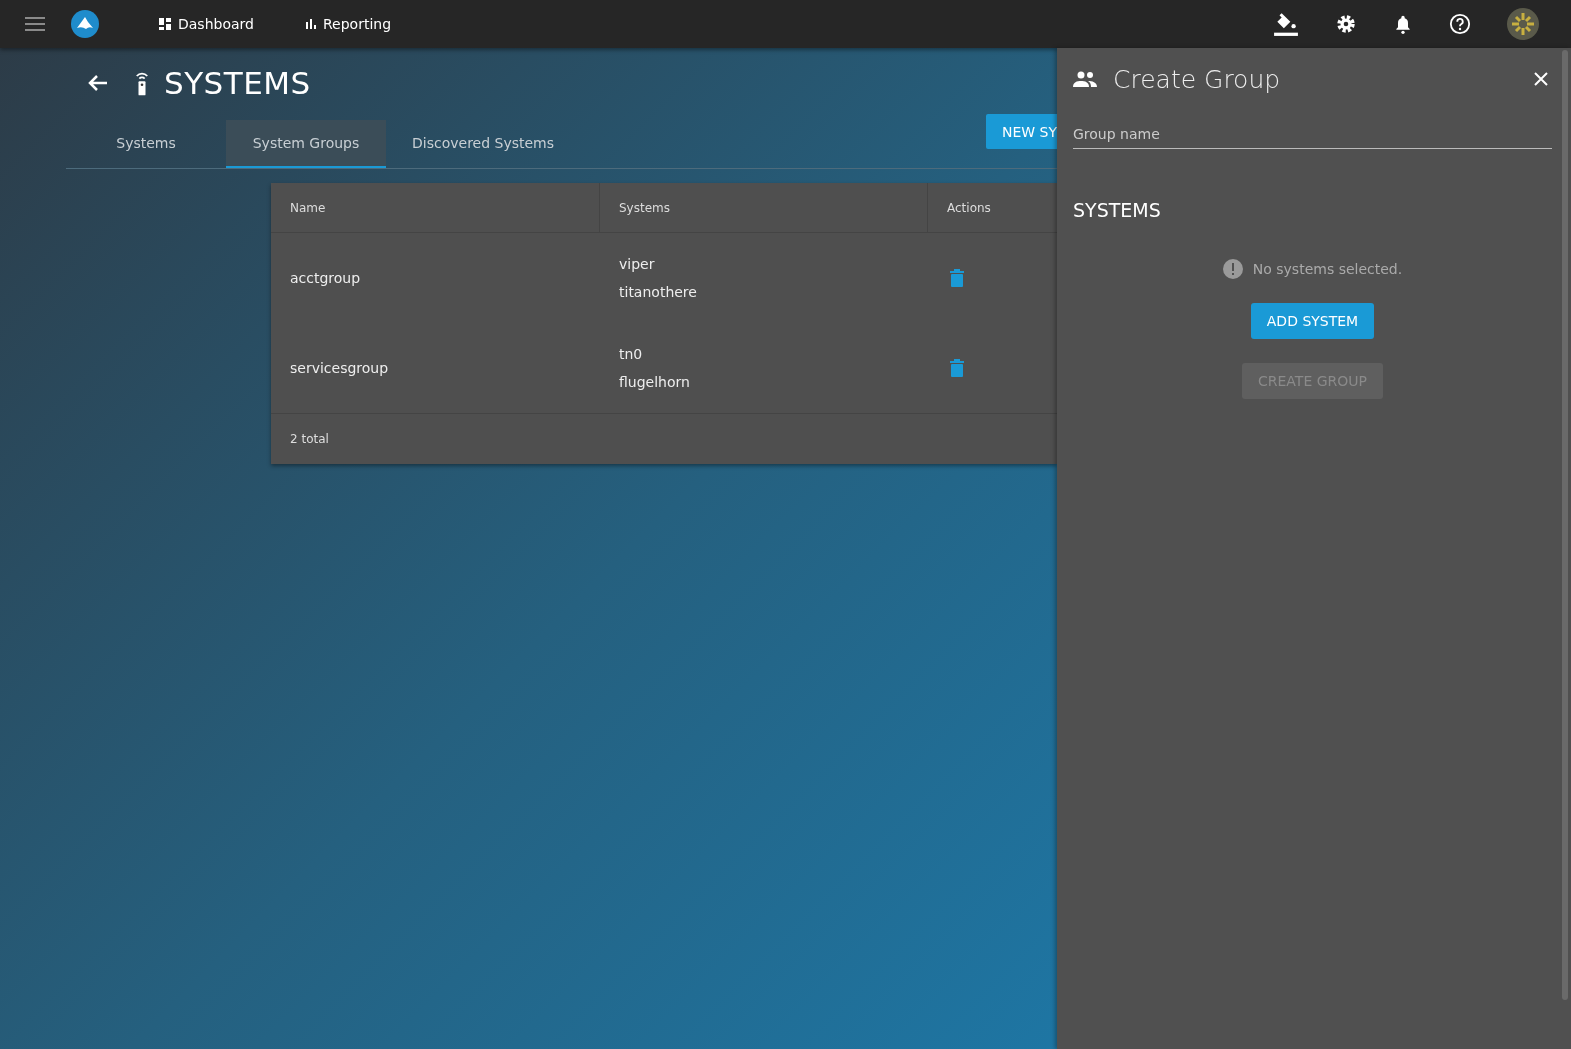  What do you see at coordinates (339, 368) in the screenshot?
I see `table-cell: servicesgroup` at bounding box center [339, 368].